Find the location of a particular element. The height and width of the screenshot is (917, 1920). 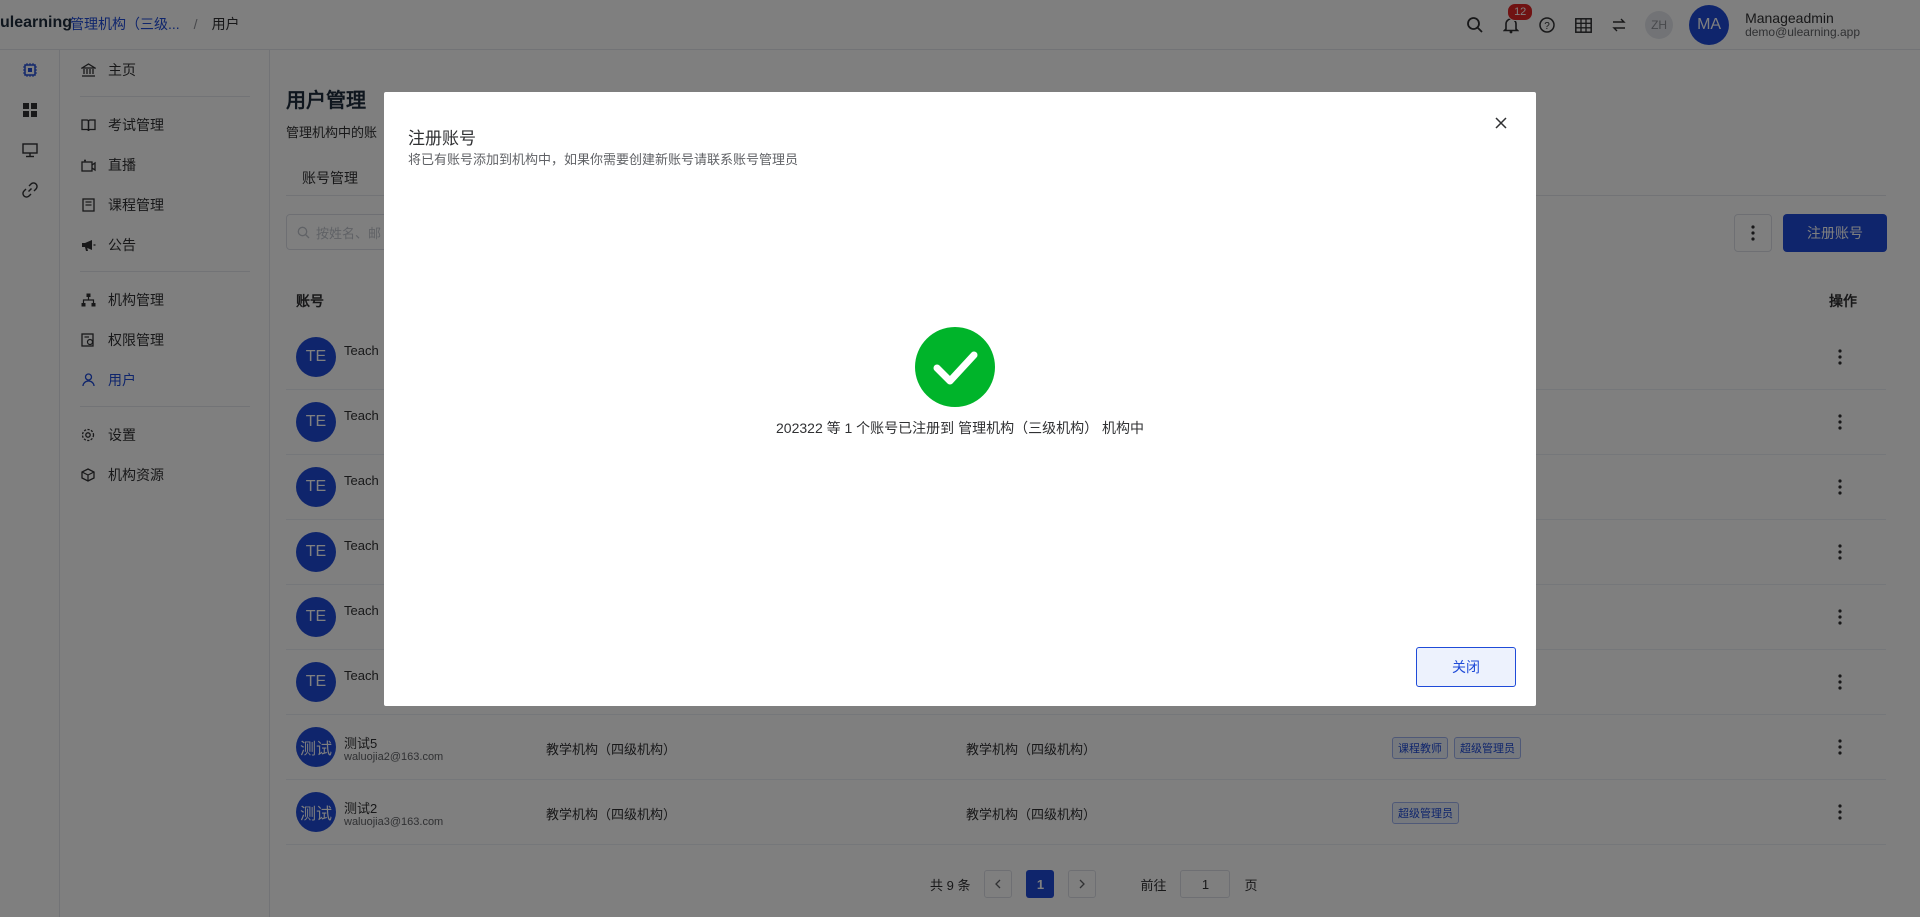

close-icon is located at coordinates (1501, 123).